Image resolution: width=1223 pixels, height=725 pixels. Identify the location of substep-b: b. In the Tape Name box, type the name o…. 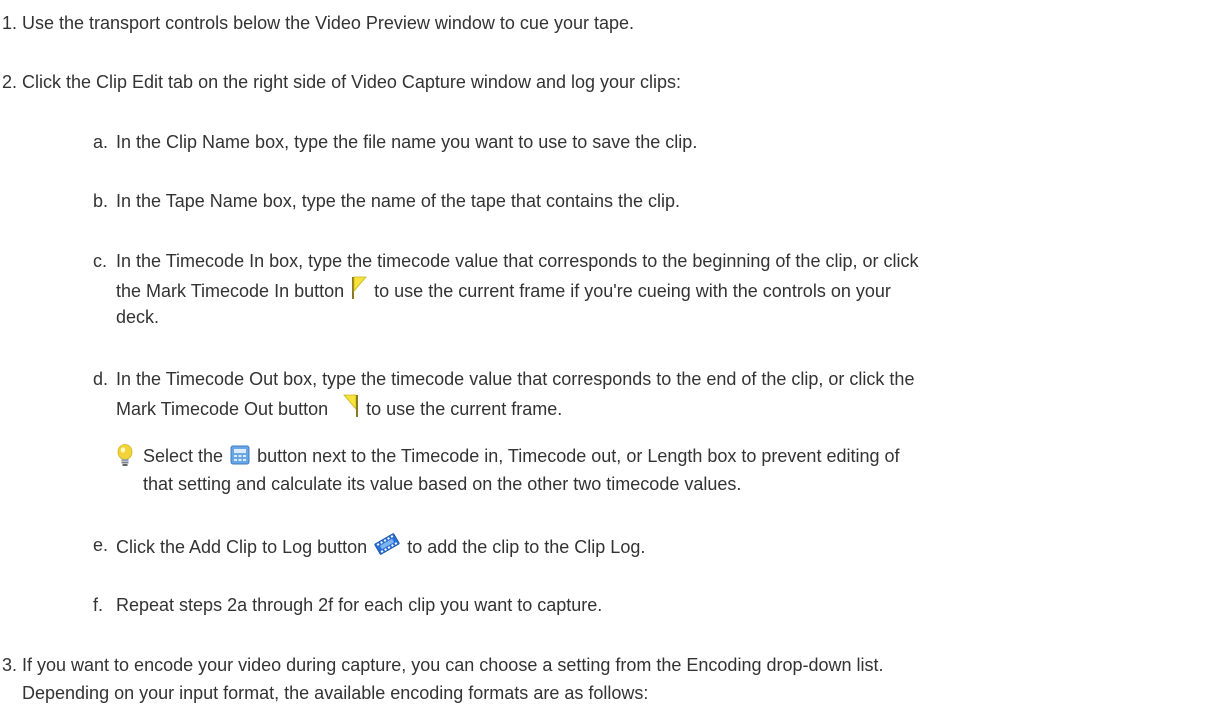
(611, 201).